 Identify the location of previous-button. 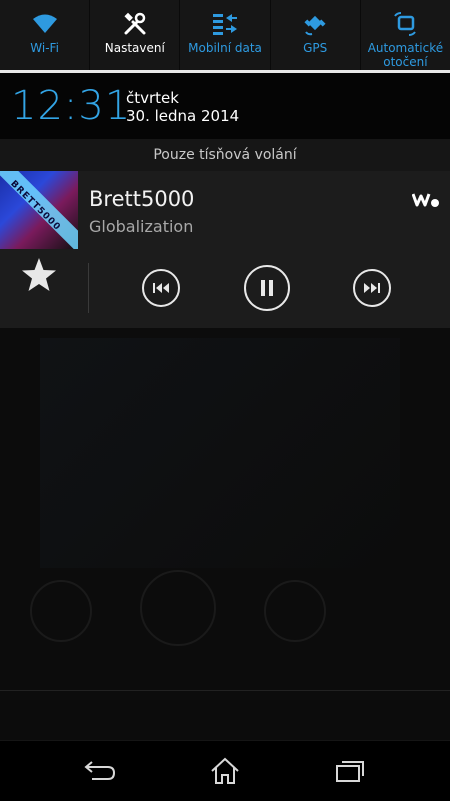
(161, 288).